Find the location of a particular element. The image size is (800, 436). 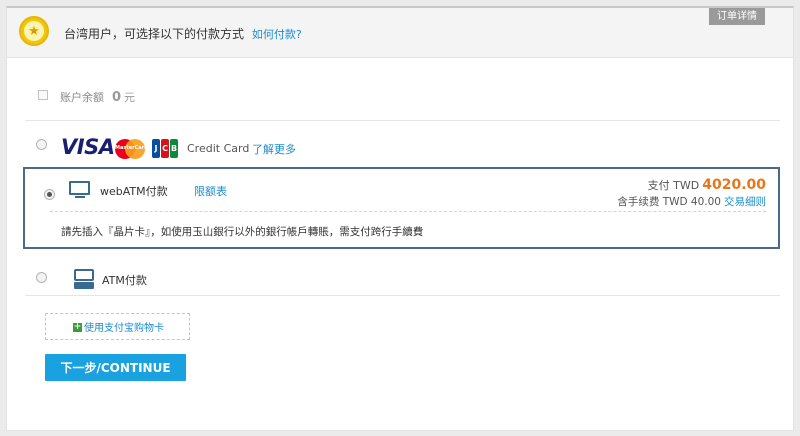

pay-amount: 4020.00 is located at coordinates (734, 185).